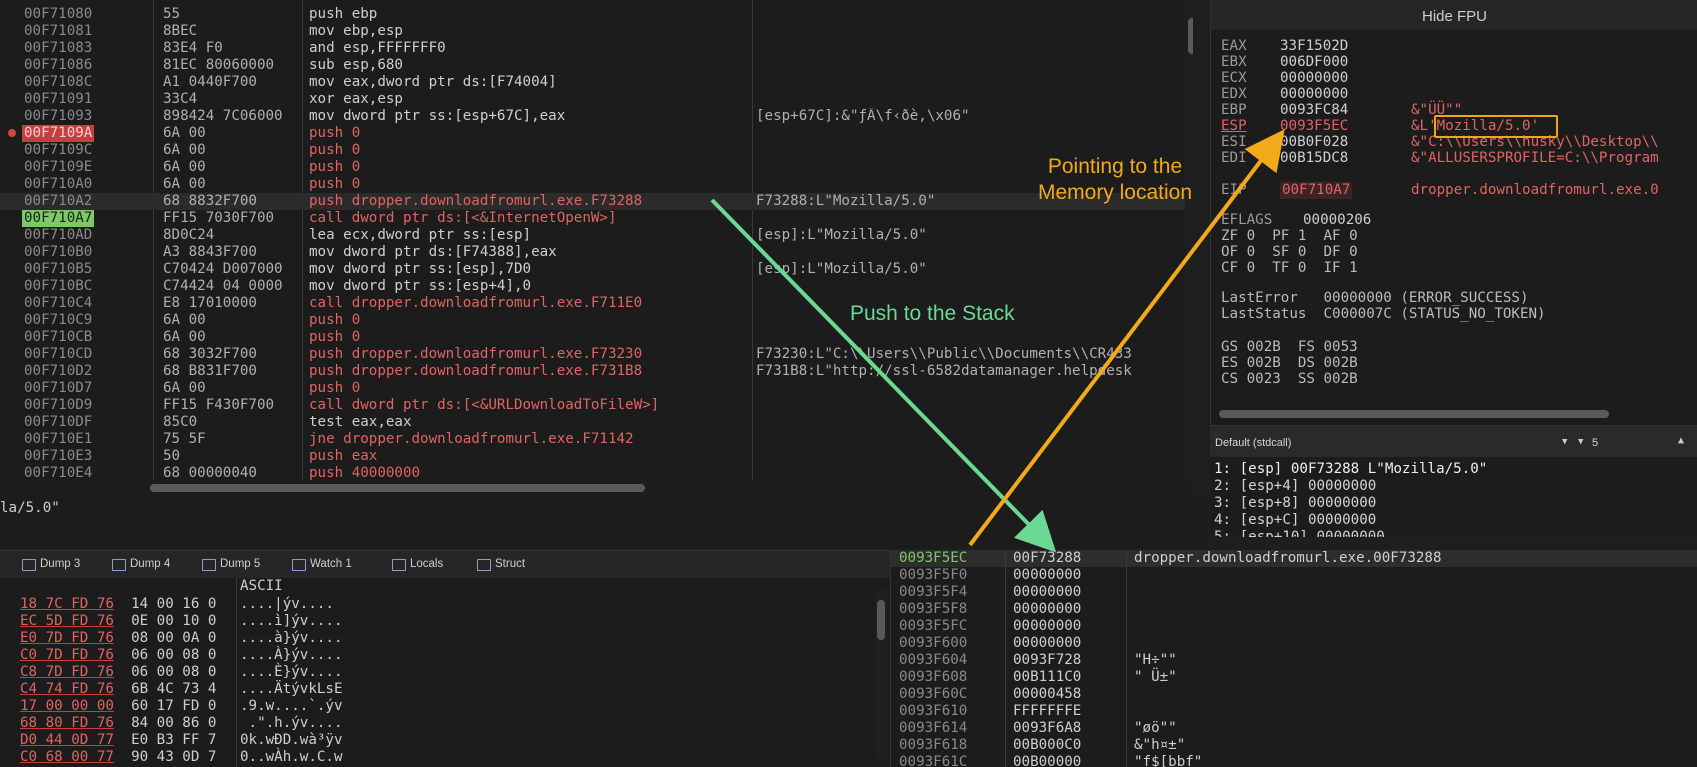 This screenshot has width=1697, height=767. Describe the element at coordinates (1115, 180) in the screenshot. I see `pointing-annotation: Pointing to the Memory location` at that location.